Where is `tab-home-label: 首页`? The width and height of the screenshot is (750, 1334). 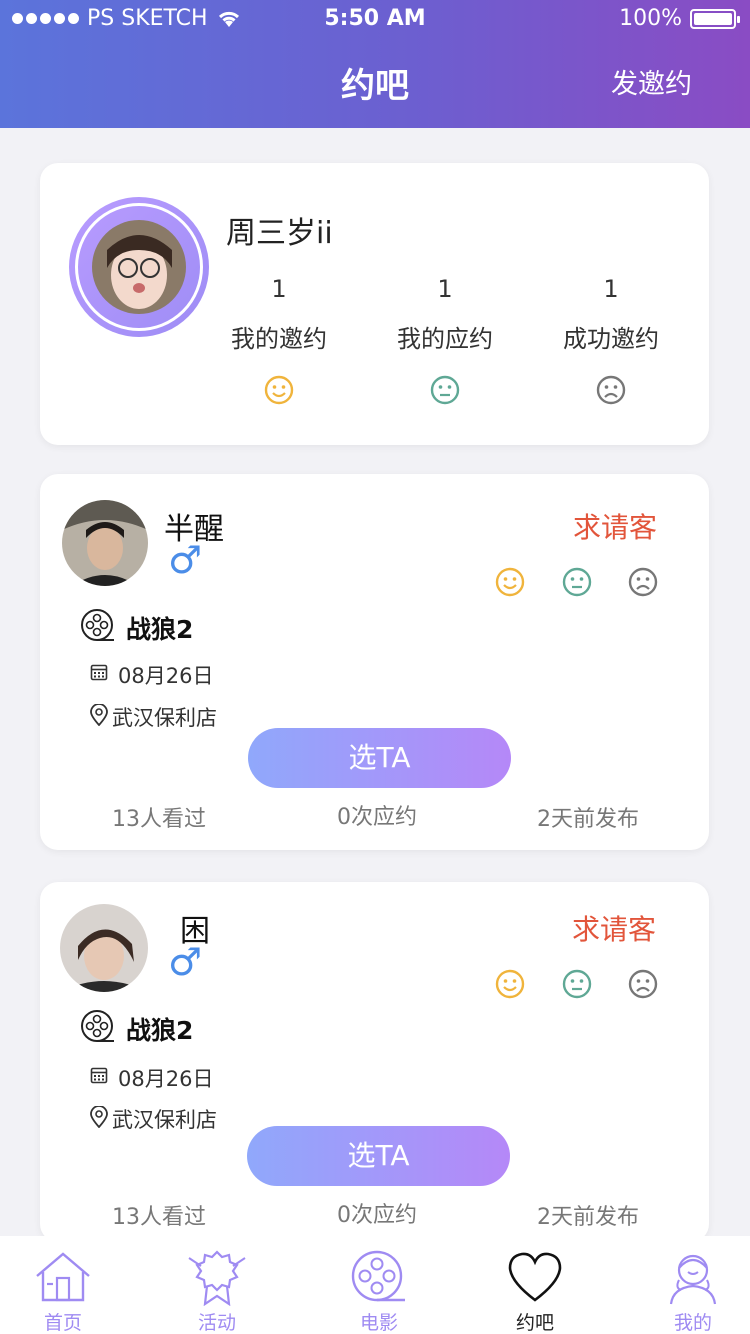 tab-home-label: 首页 is located at coordinates (62, 1323).